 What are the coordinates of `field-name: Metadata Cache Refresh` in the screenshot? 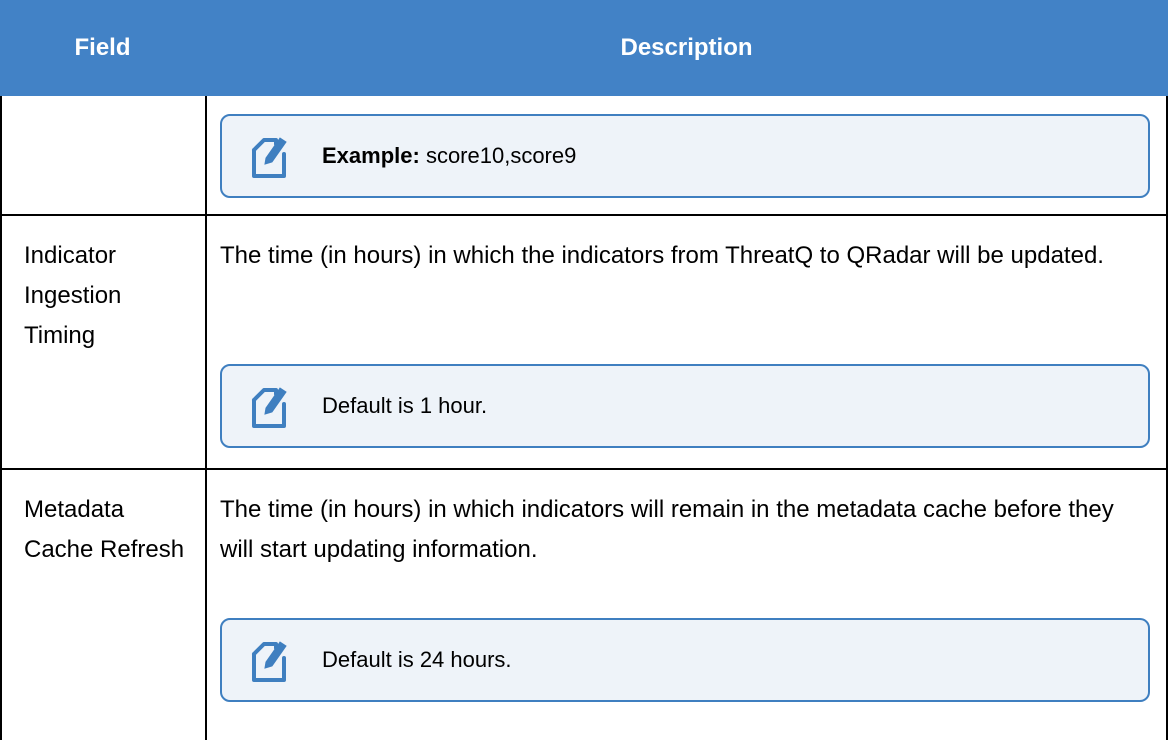 It's located at (104, 529).